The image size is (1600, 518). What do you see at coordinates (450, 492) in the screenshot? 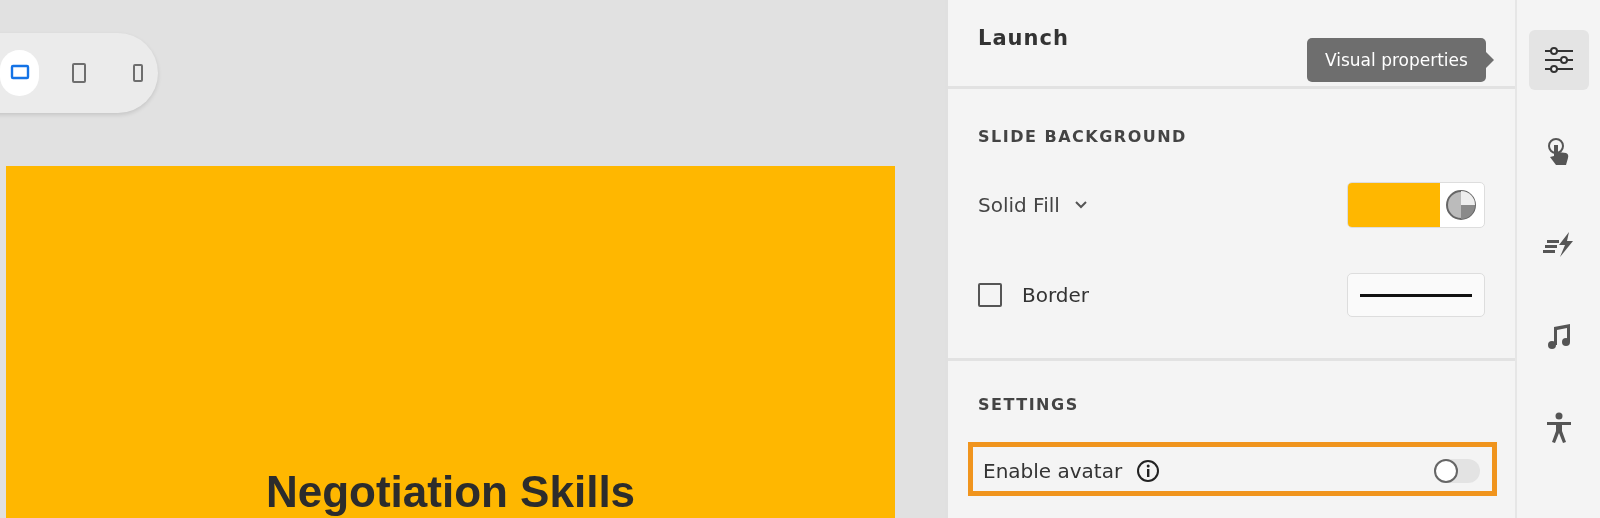
I see `slide-title: Negotiation Skills` at bounding box center [450, 492].